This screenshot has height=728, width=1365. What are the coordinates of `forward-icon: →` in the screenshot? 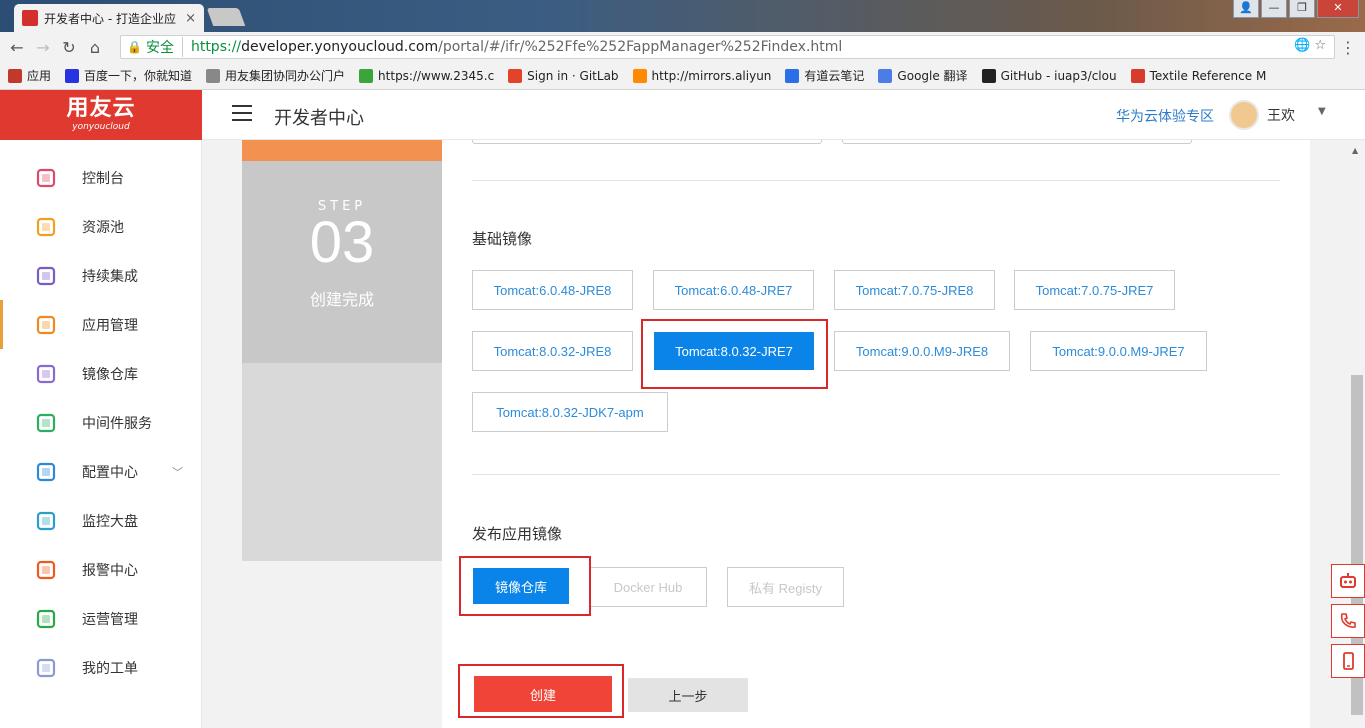 It's located at (43, 47).